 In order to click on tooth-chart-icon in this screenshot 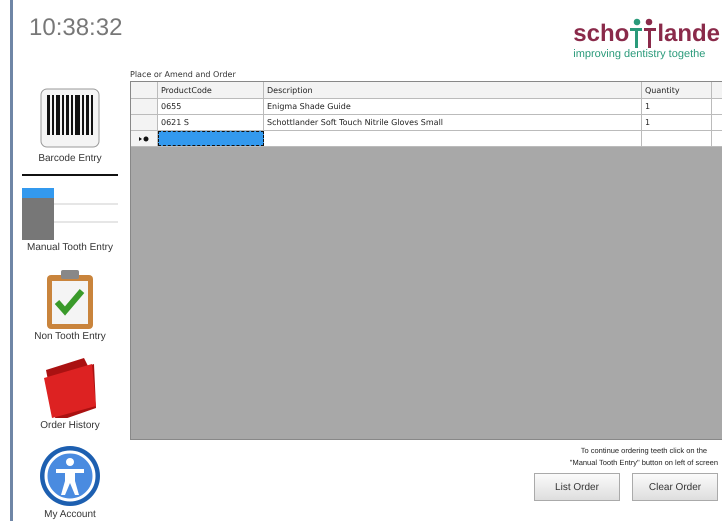, I will do `click(70, 207)`.